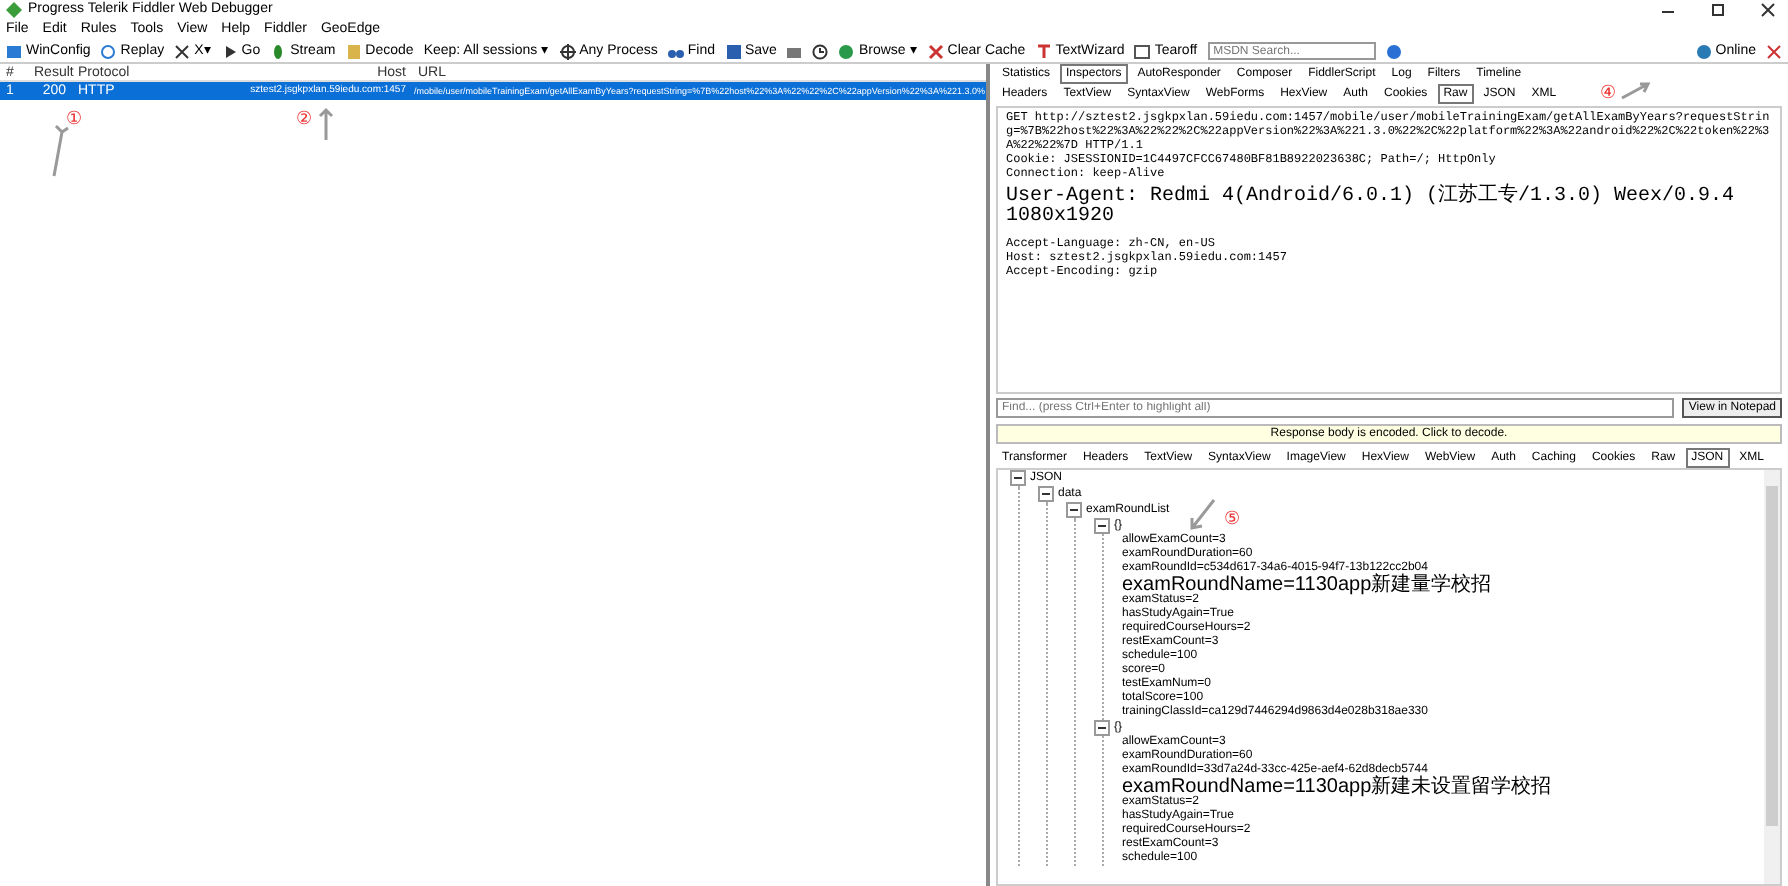 The width and height of the screenshot is (1788, 886). I want to click on text-icon, so click(1043, 51).